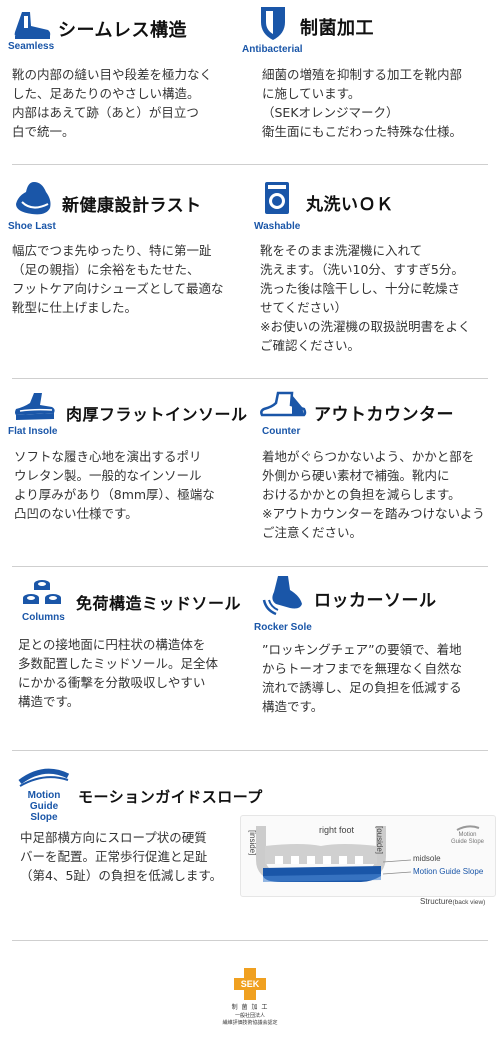 This screenshot has height=1054, width=500. Describe the element at coordinates (33, 431) in the screenshot. I see `feature-subtitle: Flat Insole` at that location.